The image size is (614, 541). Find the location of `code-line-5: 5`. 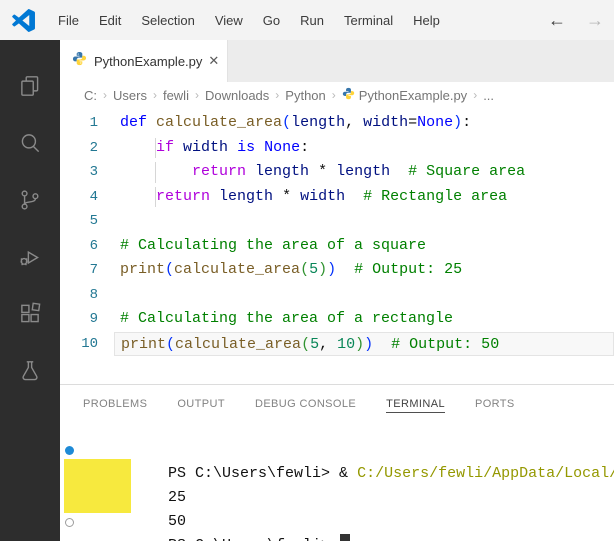

code-line-5: 5 is located at coordinates (337, 221).